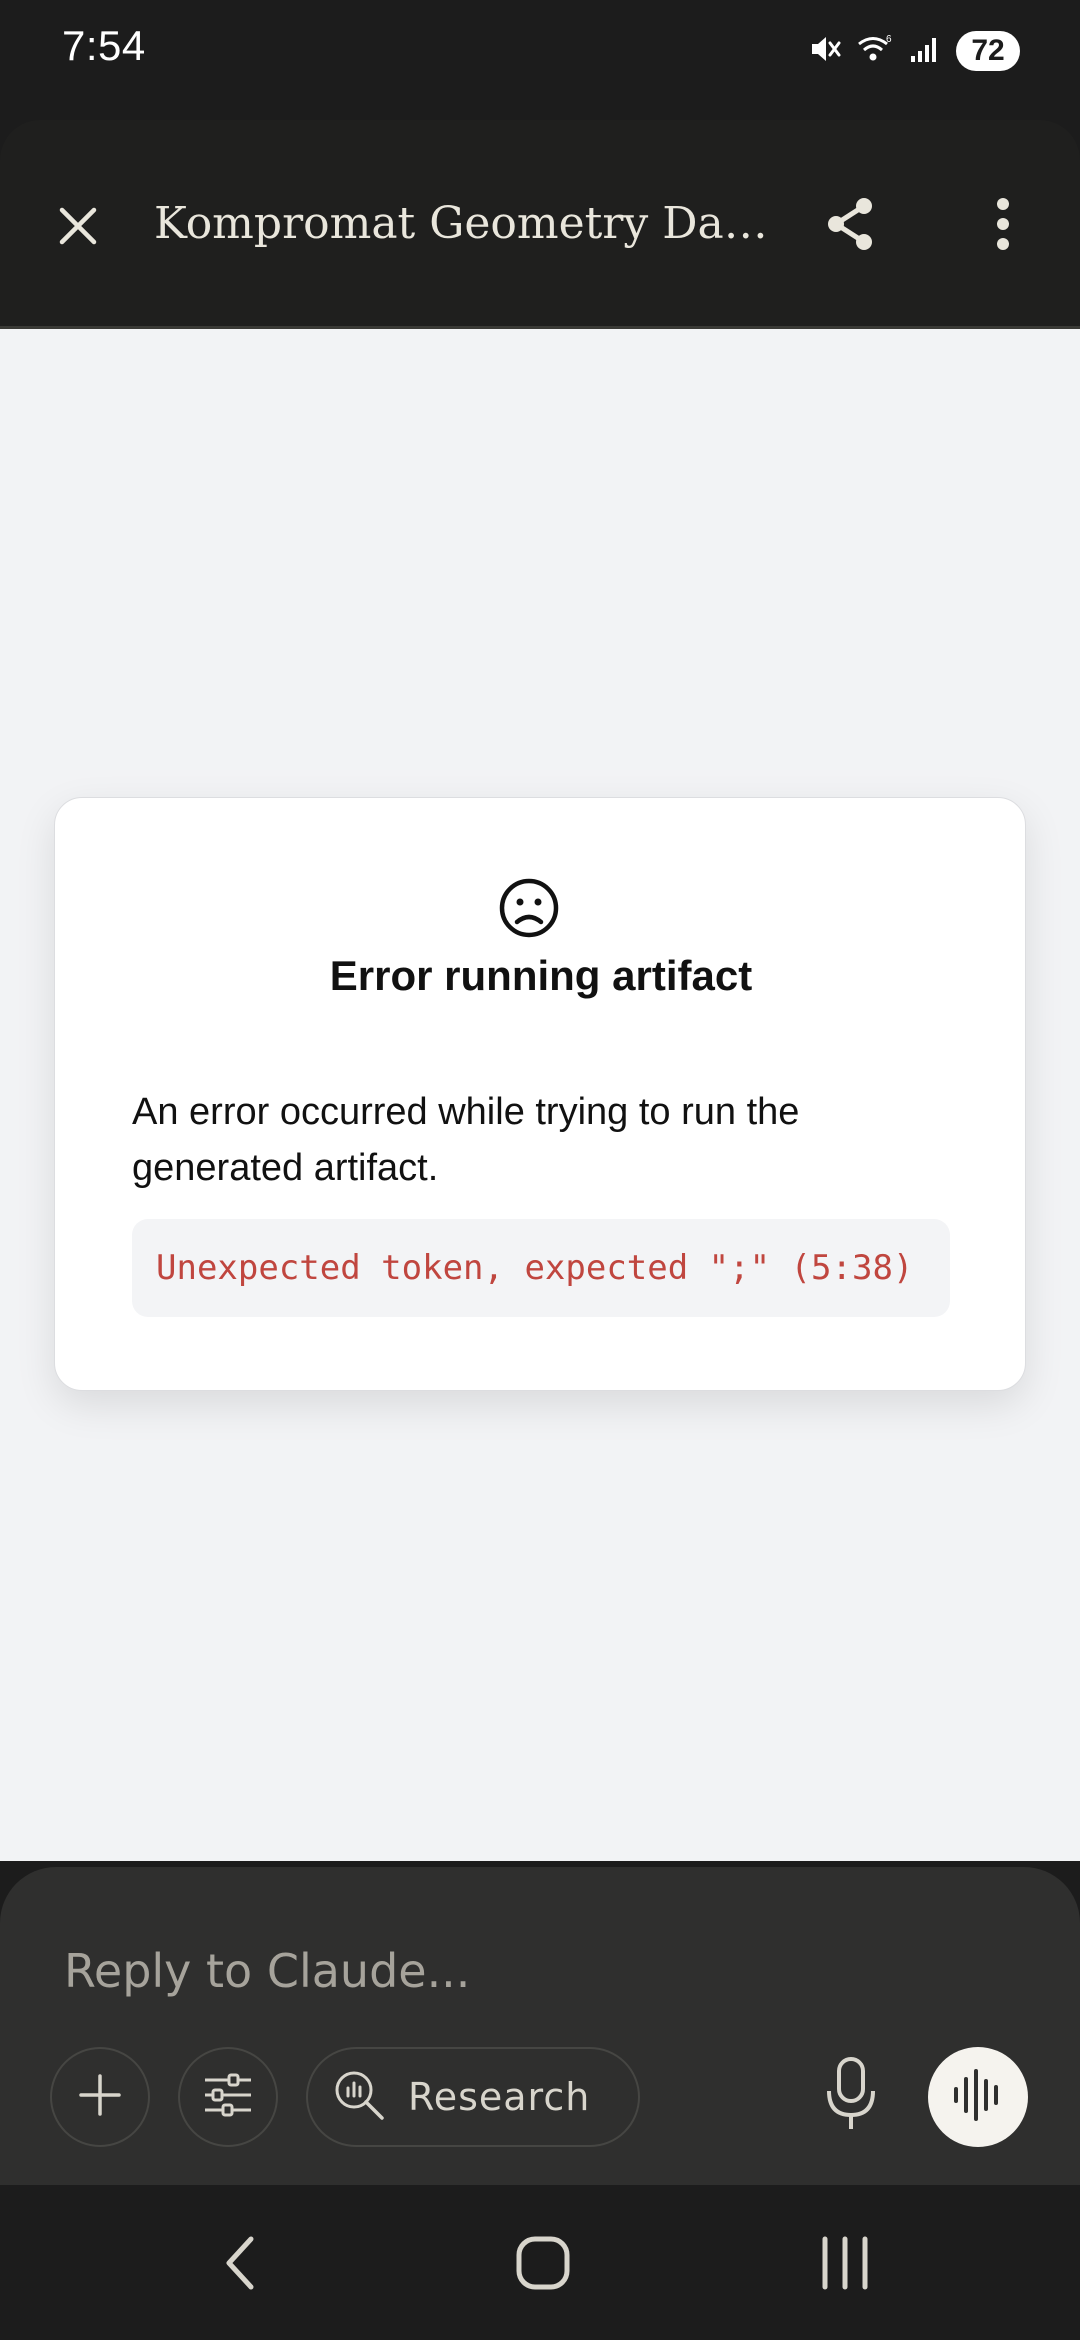 This screenshot has width=1080, height=2340. What do you see at coordinates (889, 39) in the screenshot?
I see `svg-text: 6` at bounding box center [889, 39].